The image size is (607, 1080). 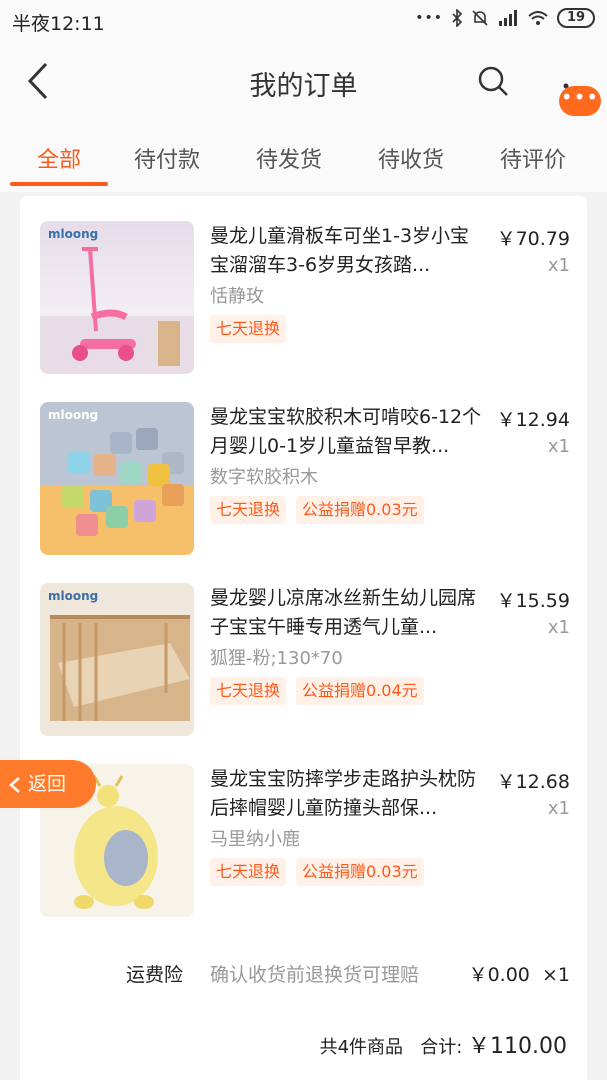 I want to click on tag-charity-donation: 公益捐赠0.04元, so click(x=360, y=691).